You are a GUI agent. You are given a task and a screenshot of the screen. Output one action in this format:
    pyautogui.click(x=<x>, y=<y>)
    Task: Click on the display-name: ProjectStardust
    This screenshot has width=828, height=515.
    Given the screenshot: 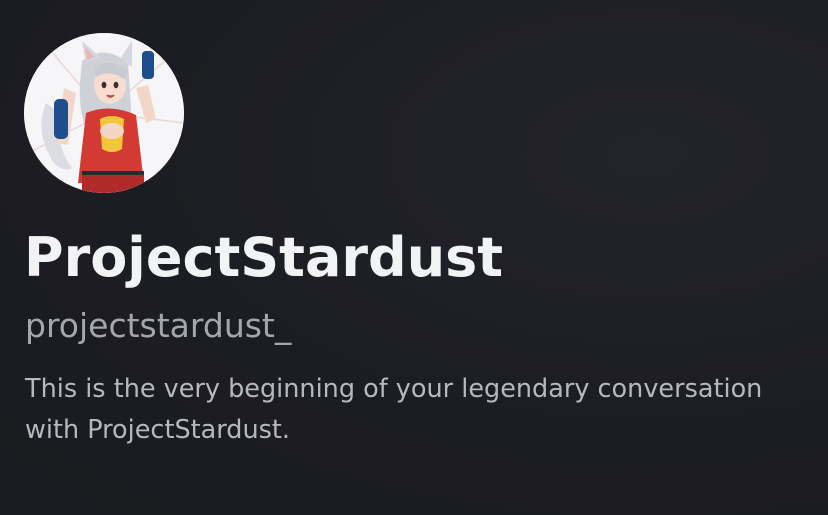 What is the action you would take?
    pyautogui.click(x=264, y=257)
    